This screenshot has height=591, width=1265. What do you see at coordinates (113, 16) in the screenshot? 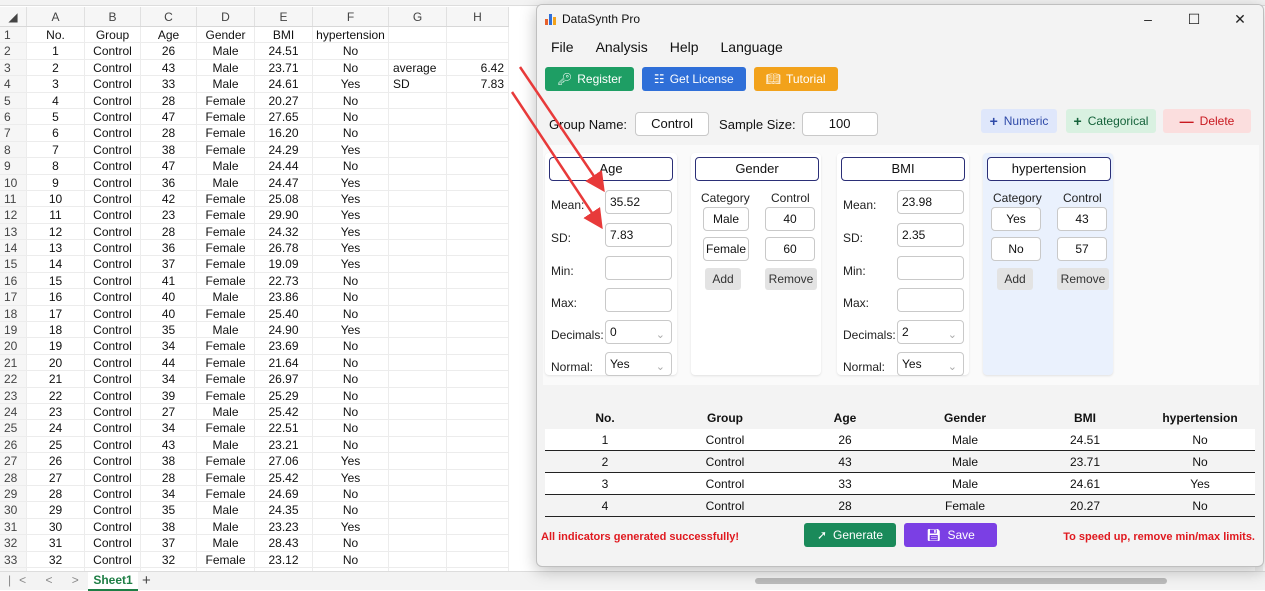
I see `column-header: B` at bounding box center [113, 16].